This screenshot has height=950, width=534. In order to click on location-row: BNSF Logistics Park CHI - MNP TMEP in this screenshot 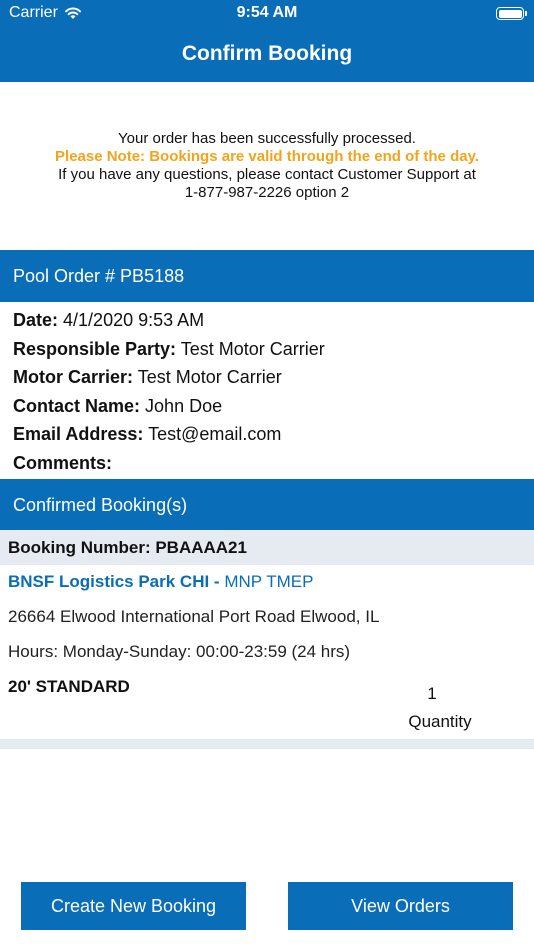, I will do `click(160, 582)`.